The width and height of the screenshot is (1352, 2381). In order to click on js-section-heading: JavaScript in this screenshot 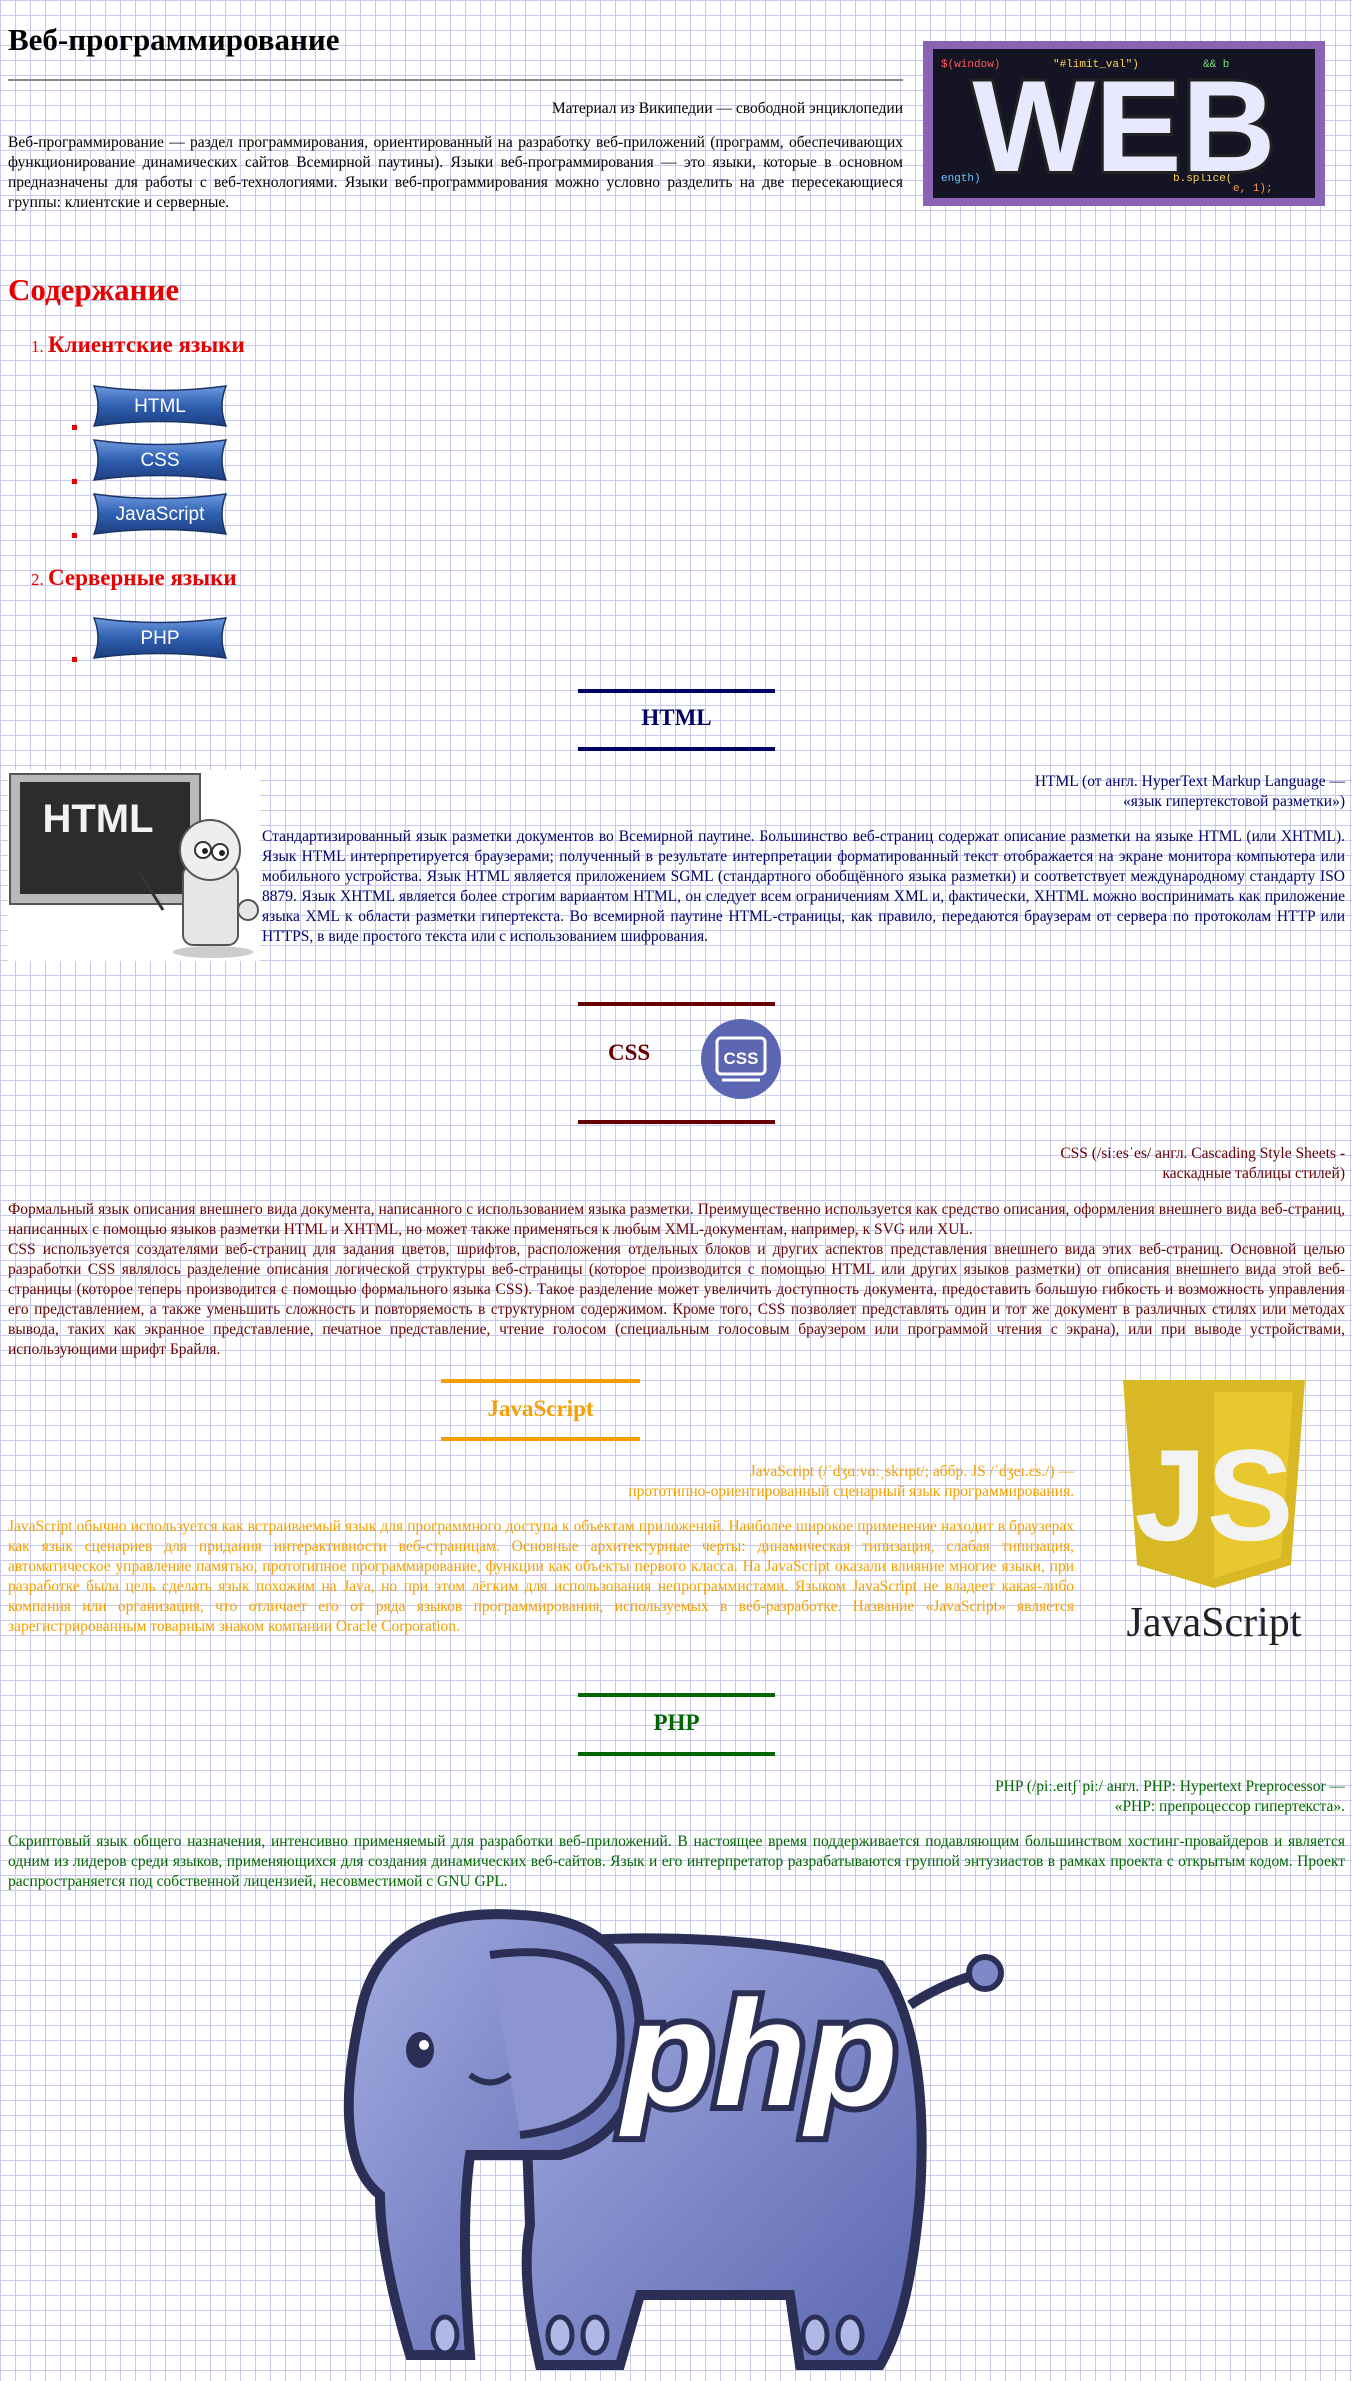, I will do `click(540, 1408)`.